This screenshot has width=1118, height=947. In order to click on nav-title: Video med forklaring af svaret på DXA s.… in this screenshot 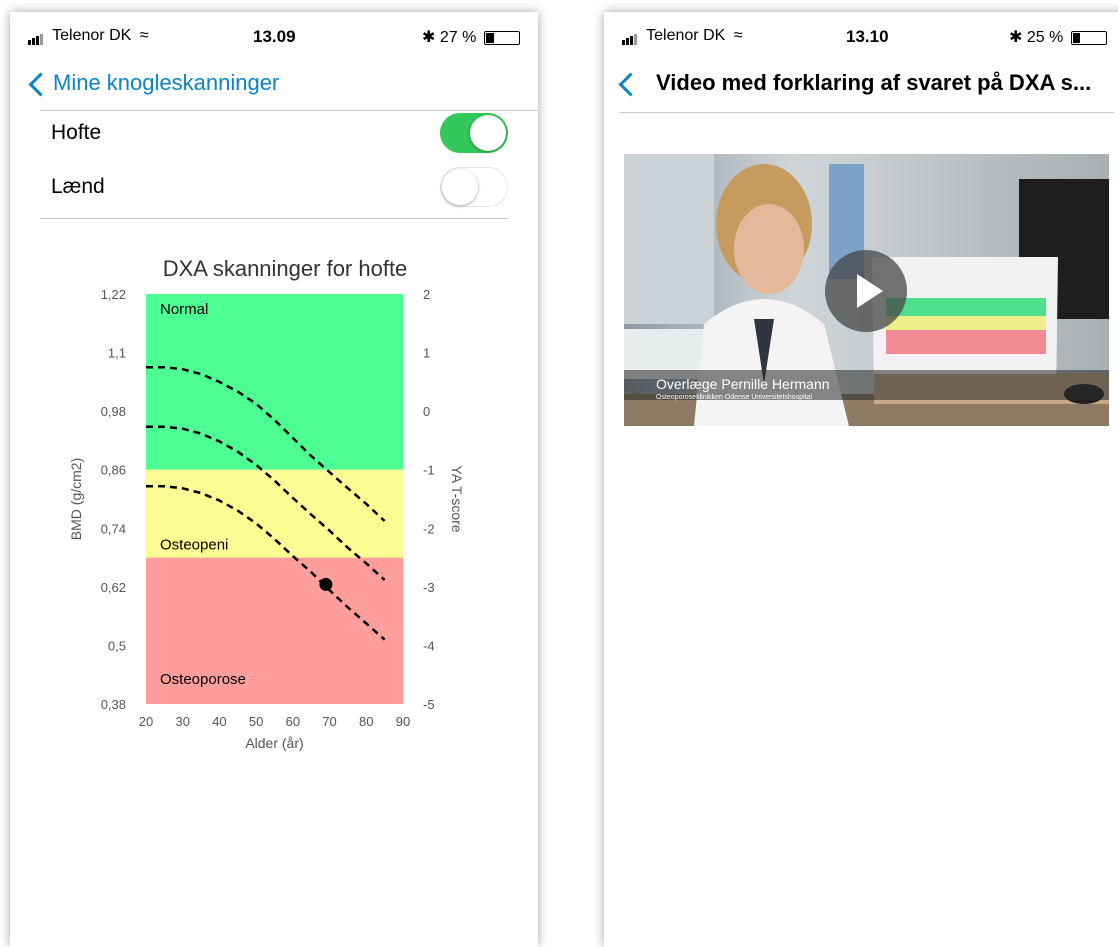, I will do `click(874, 82)`.